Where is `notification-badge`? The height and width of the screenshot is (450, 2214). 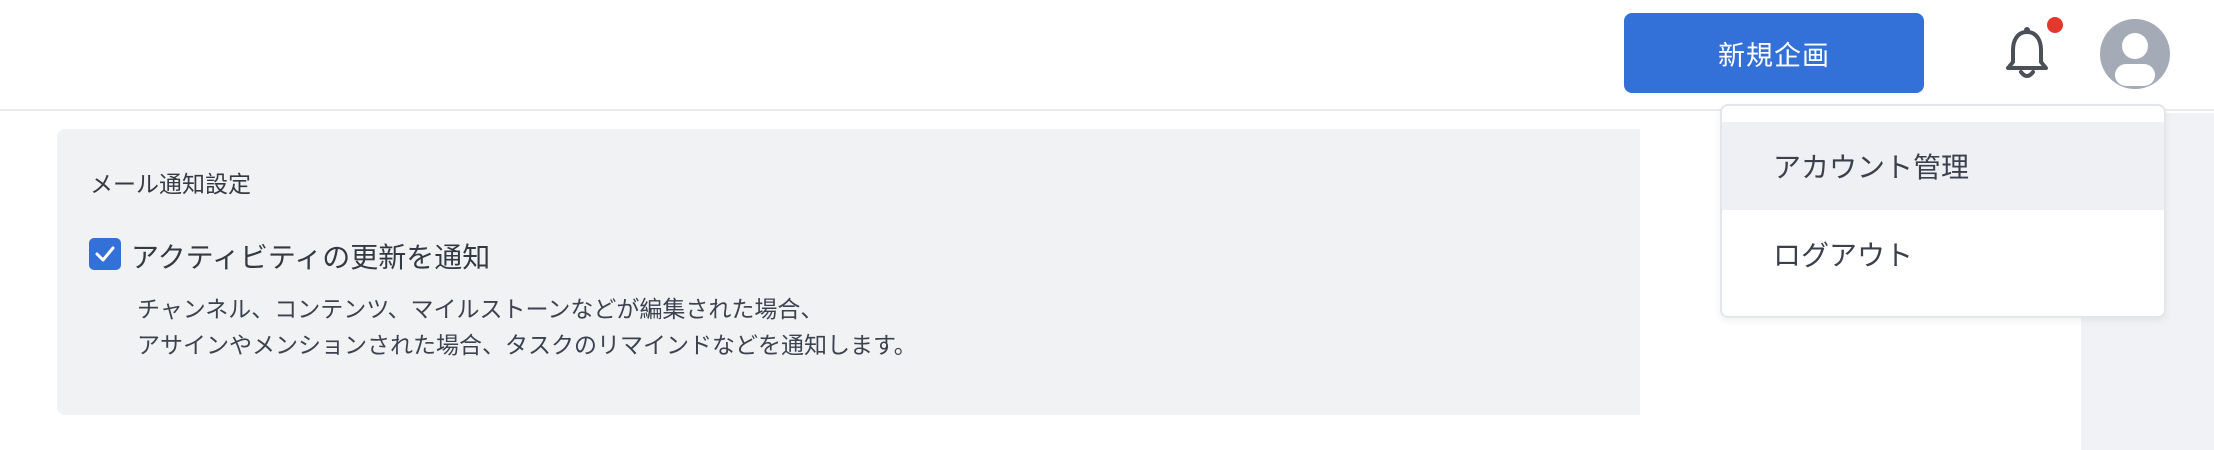
notification-badge is located at coordinates (2055, 25).